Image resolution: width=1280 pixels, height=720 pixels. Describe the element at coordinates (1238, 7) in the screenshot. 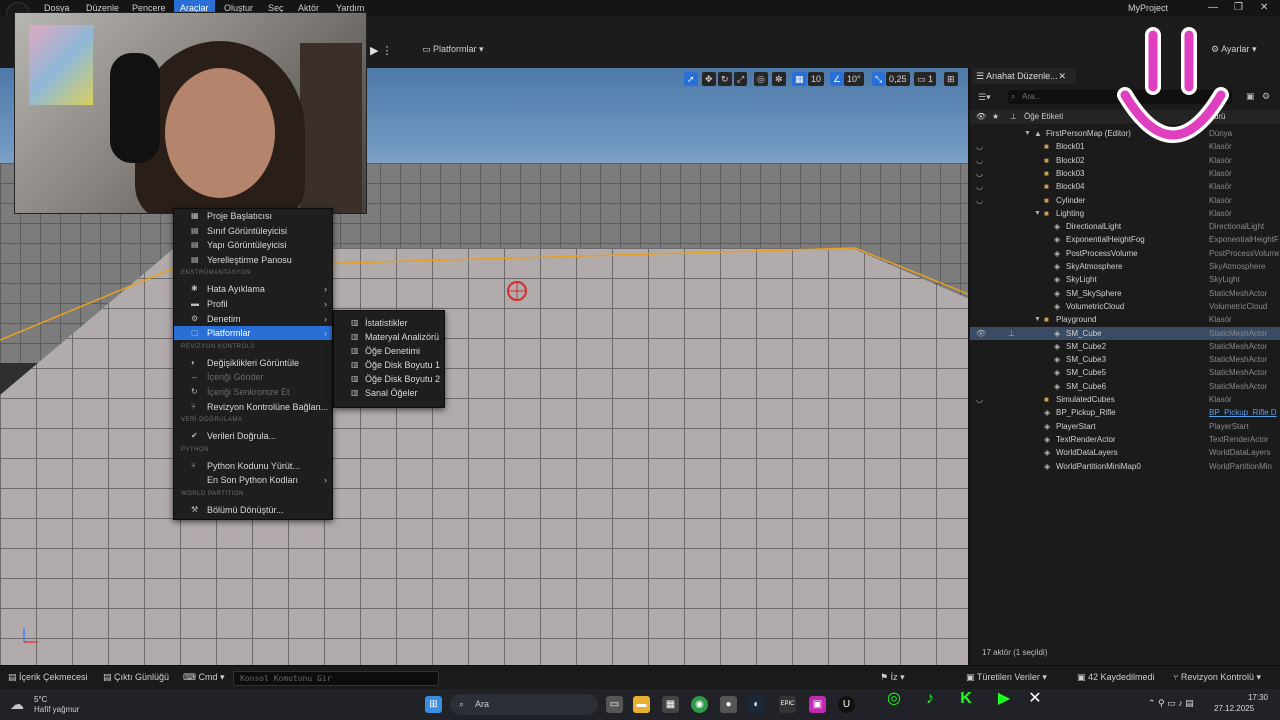

I see `maximize-icon: ❐` at that location.